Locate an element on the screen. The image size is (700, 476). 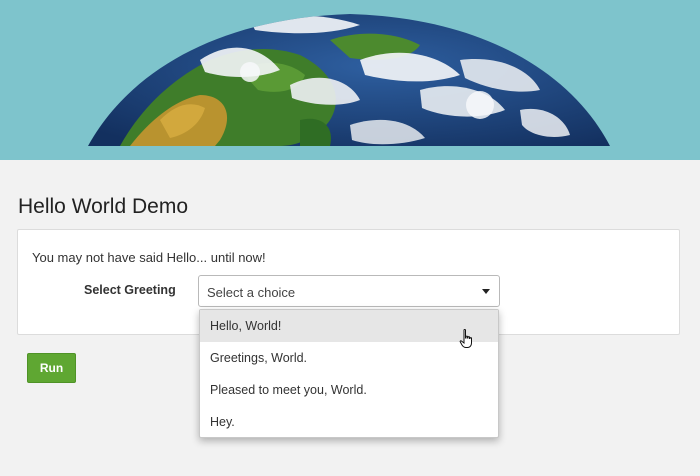
greeting-select: Select a choice is located at coordinates (349, 291).